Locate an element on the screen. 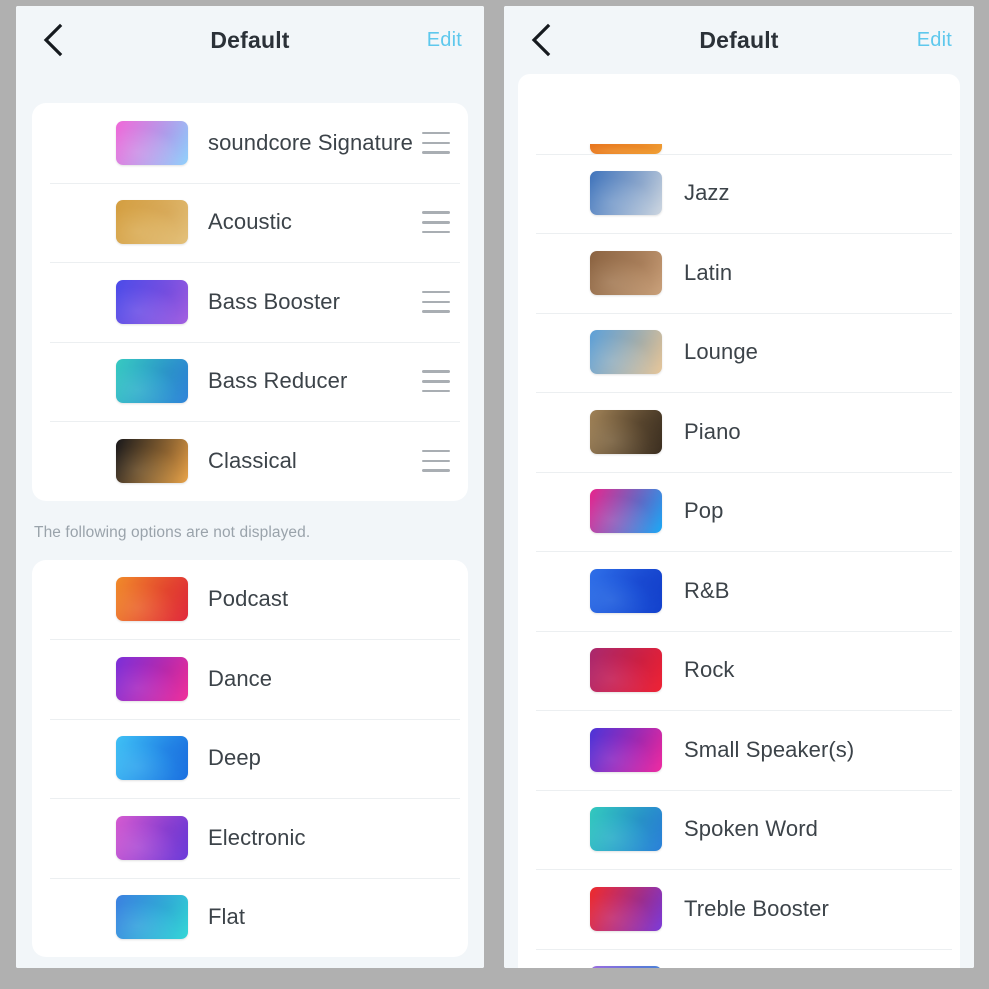 This screenshot has width=989, height=989. preset-row: Treble Booster is located at coordinates (739, 909).